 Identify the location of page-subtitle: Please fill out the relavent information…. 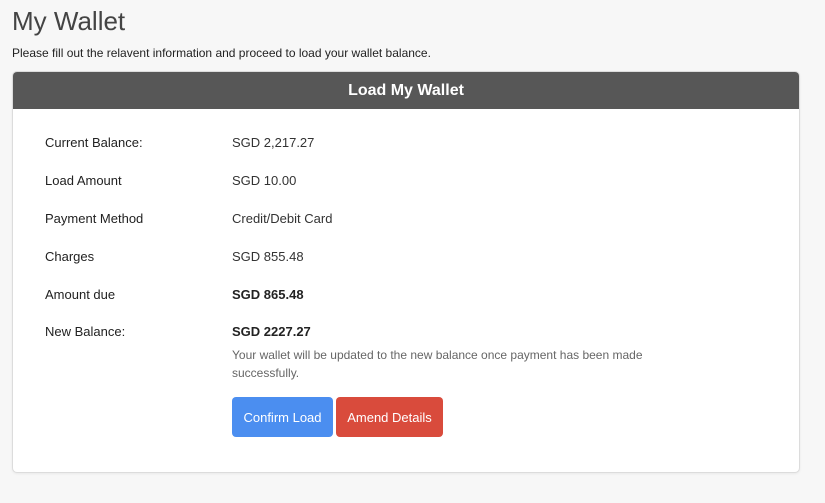
(221, 53).